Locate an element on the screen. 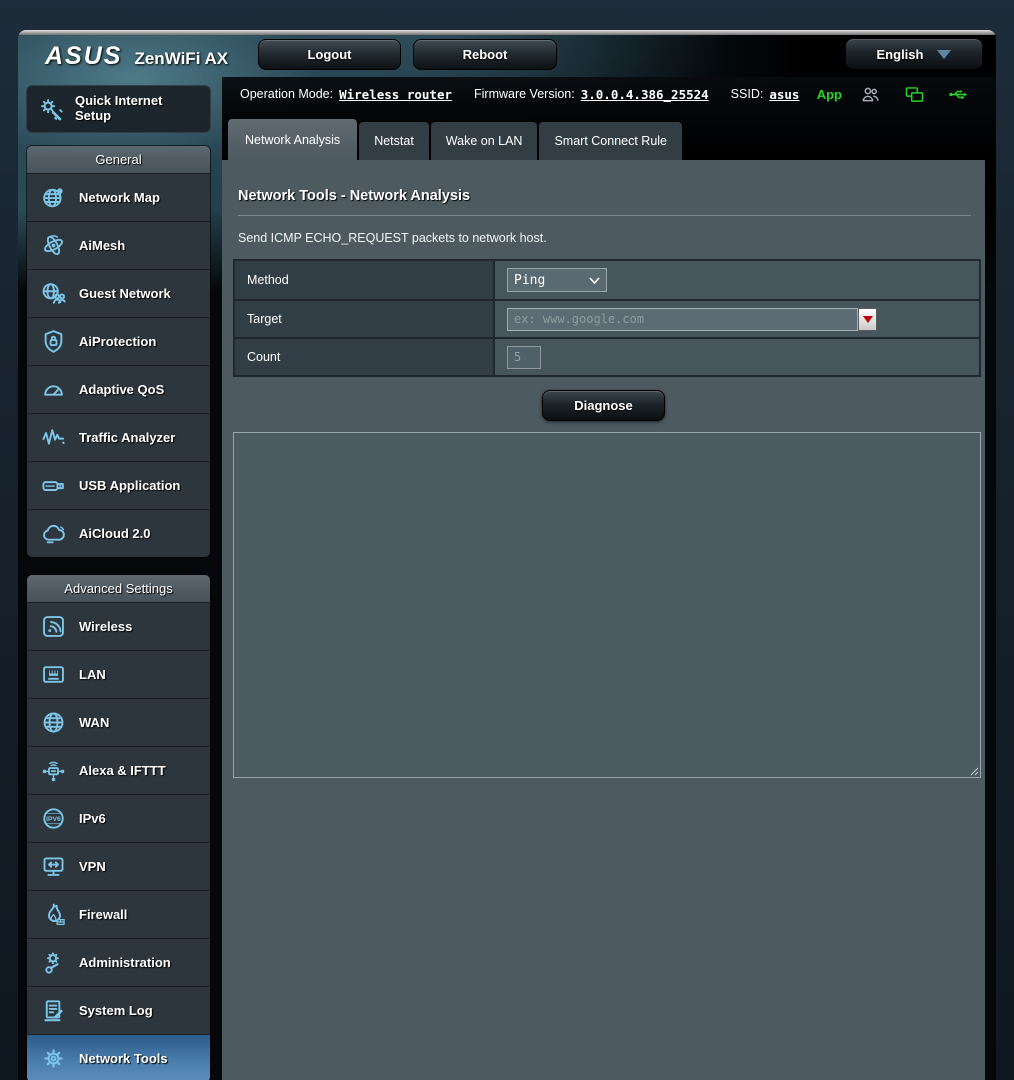 The width and height of the screenshot is (1014, 1080). brand: ASUS ZenWiFi AX is located at coordinates (136, 56).